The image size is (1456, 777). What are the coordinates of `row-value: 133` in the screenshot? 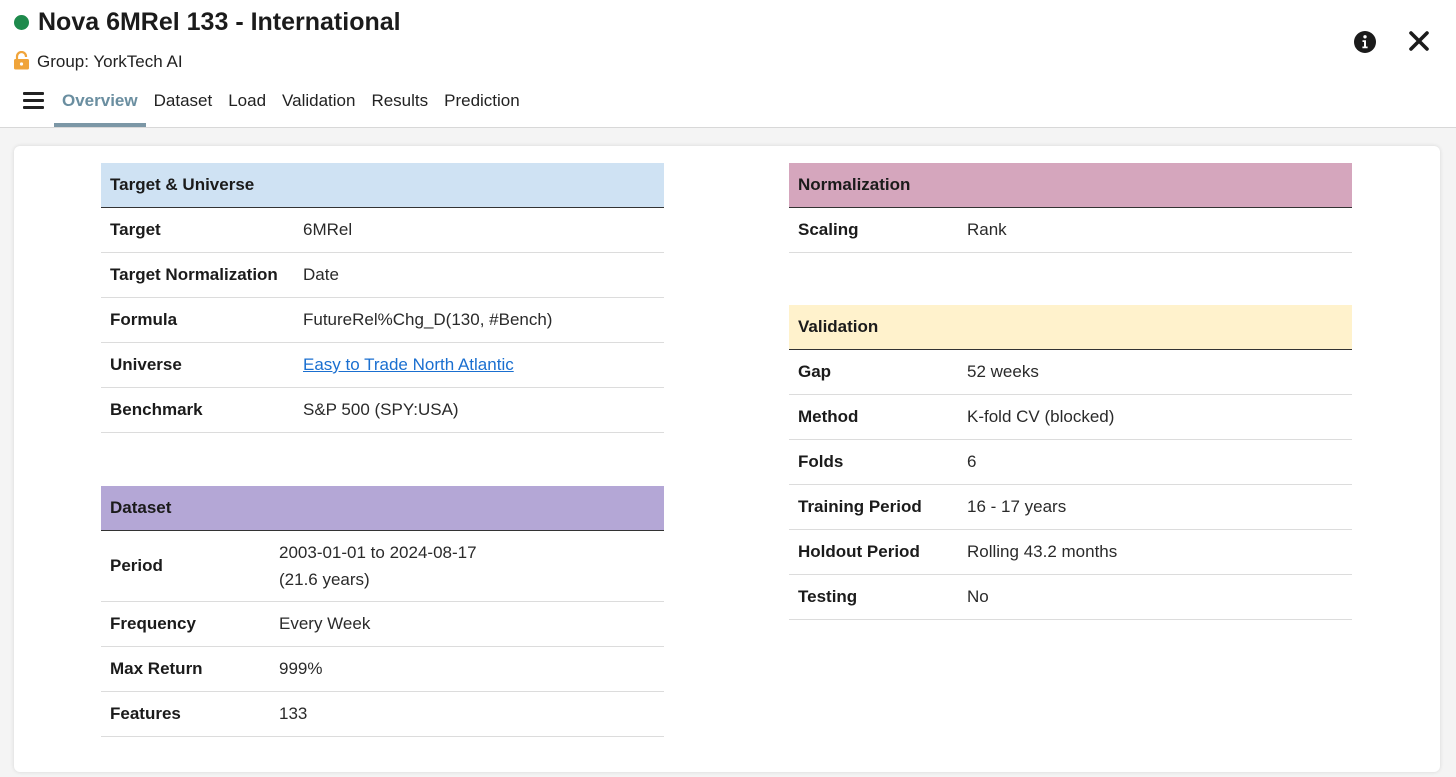 It's located at (293, 713).